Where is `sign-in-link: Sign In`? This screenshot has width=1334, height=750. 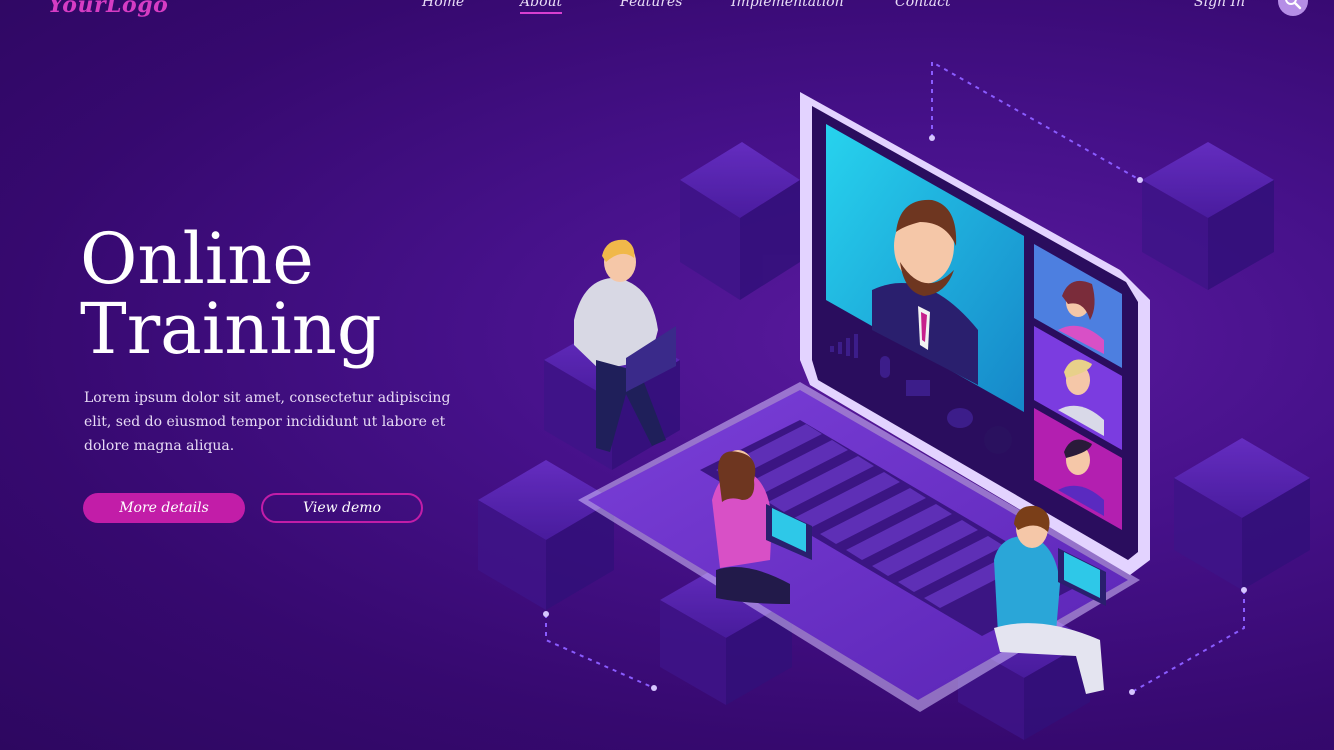 sign-in-link: Sign In is located at coordinates (1219, 5).